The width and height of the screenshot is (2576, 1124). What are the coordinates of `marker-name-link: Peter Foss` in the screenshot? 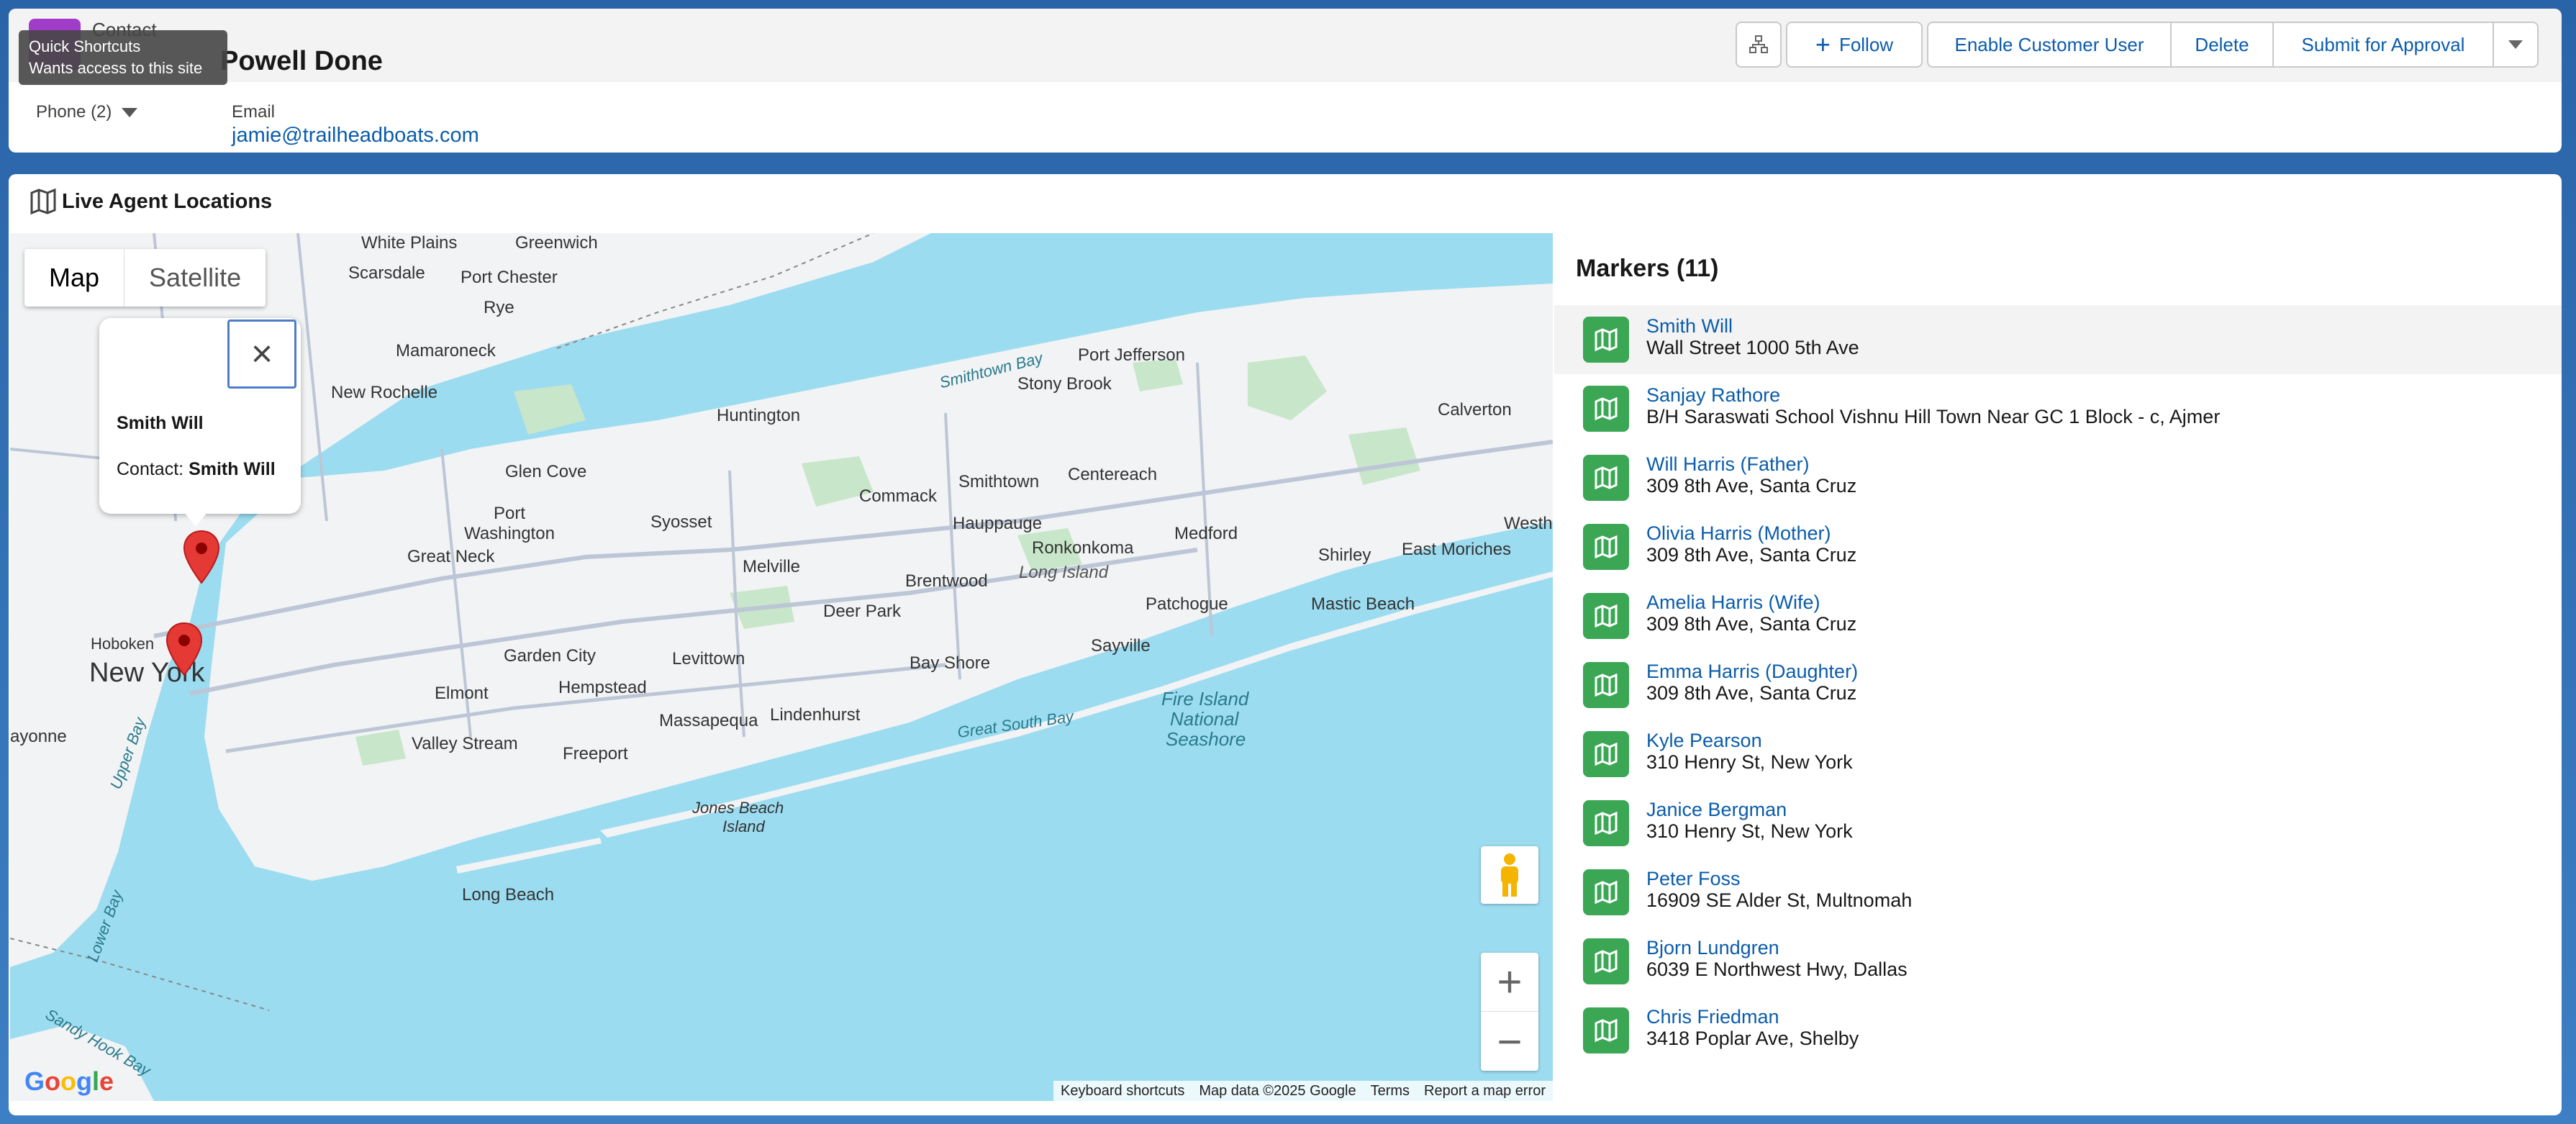 It's located at (1693, 879).